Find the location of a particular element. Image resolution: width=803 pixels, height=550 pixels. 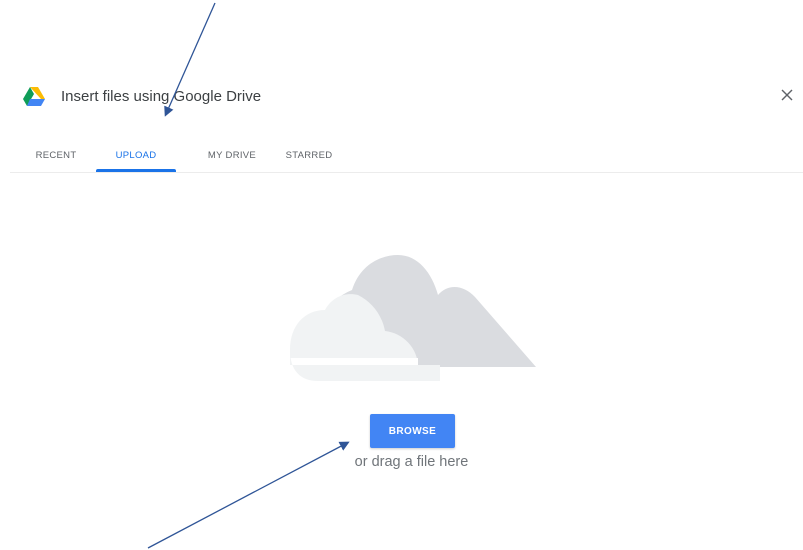

cloud-icon is located at coordinates (413, 320).